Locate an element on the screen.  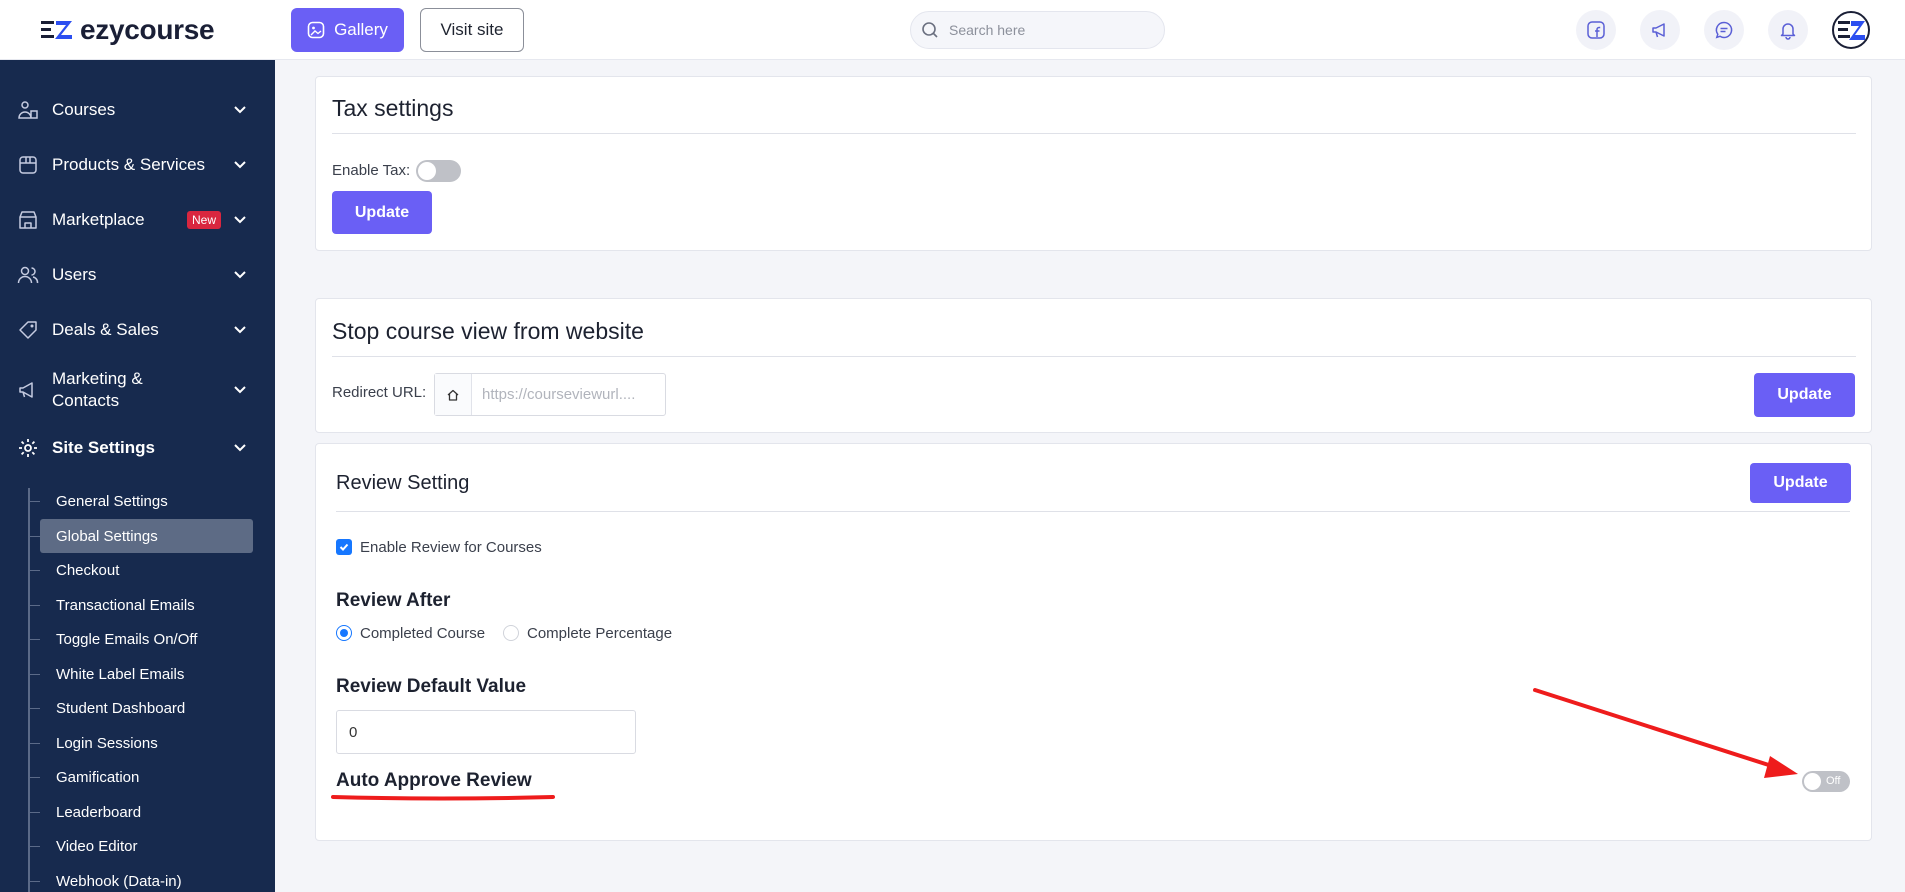
new-badge: New is located at coordinates (204, 220).